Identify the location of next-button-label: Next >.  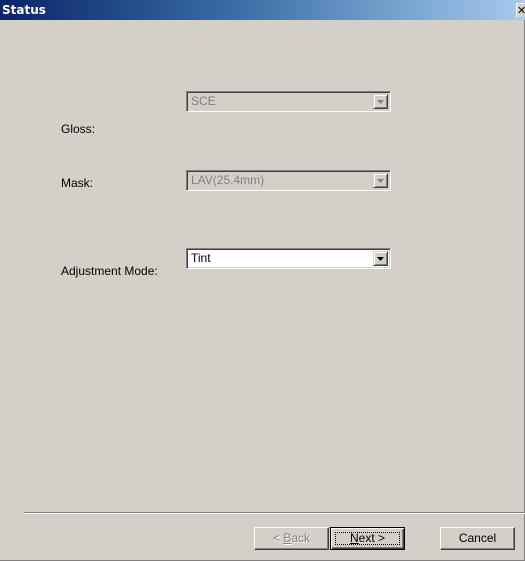
(367, 538).